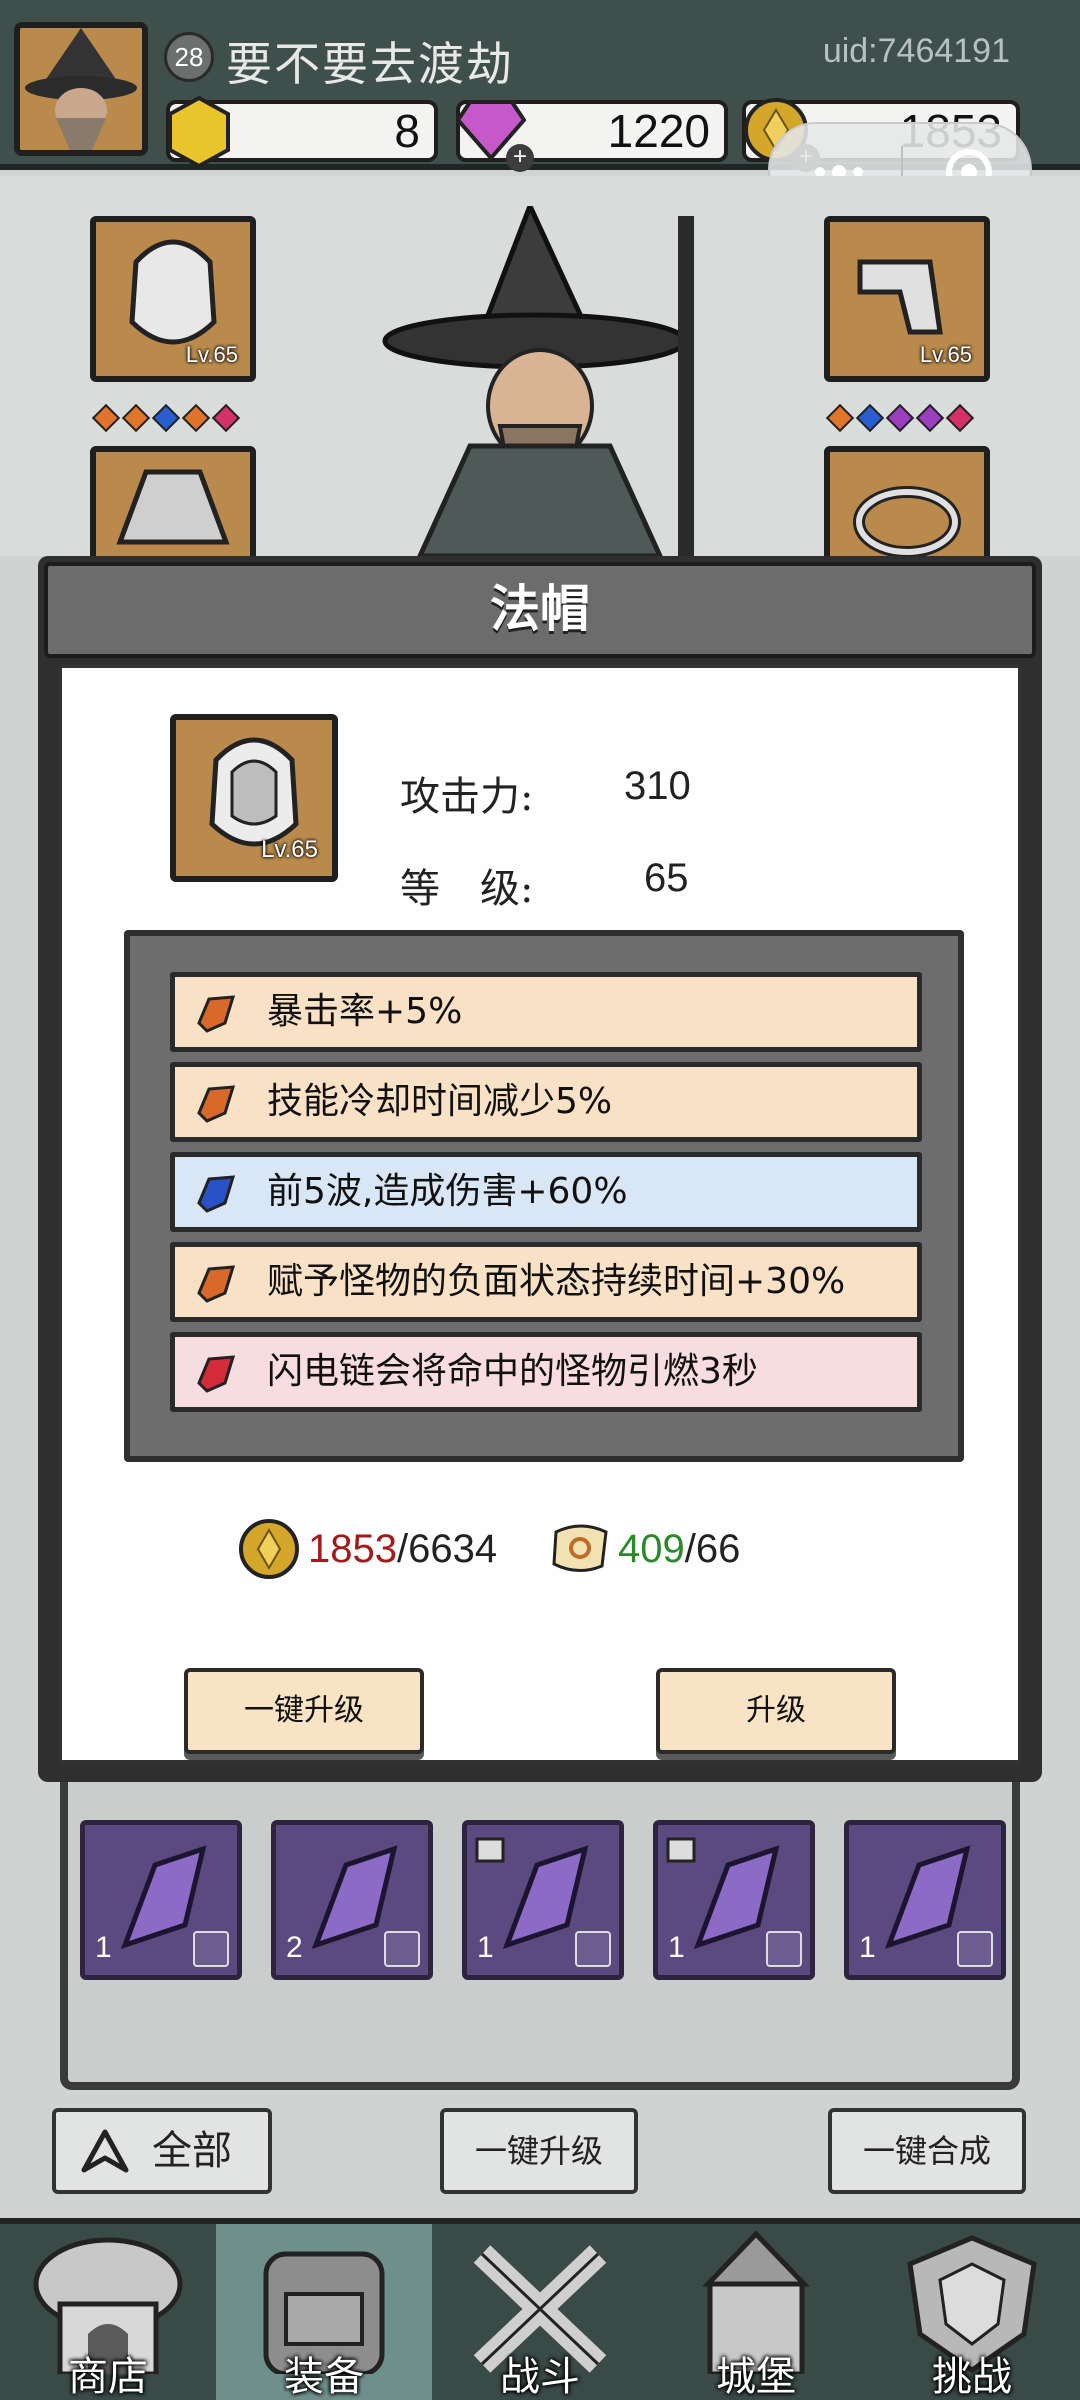  Describe the element at coordinates (304, 1711) in the screenshot. I see `one-click-upgrade-button: 一键升级` at that location.